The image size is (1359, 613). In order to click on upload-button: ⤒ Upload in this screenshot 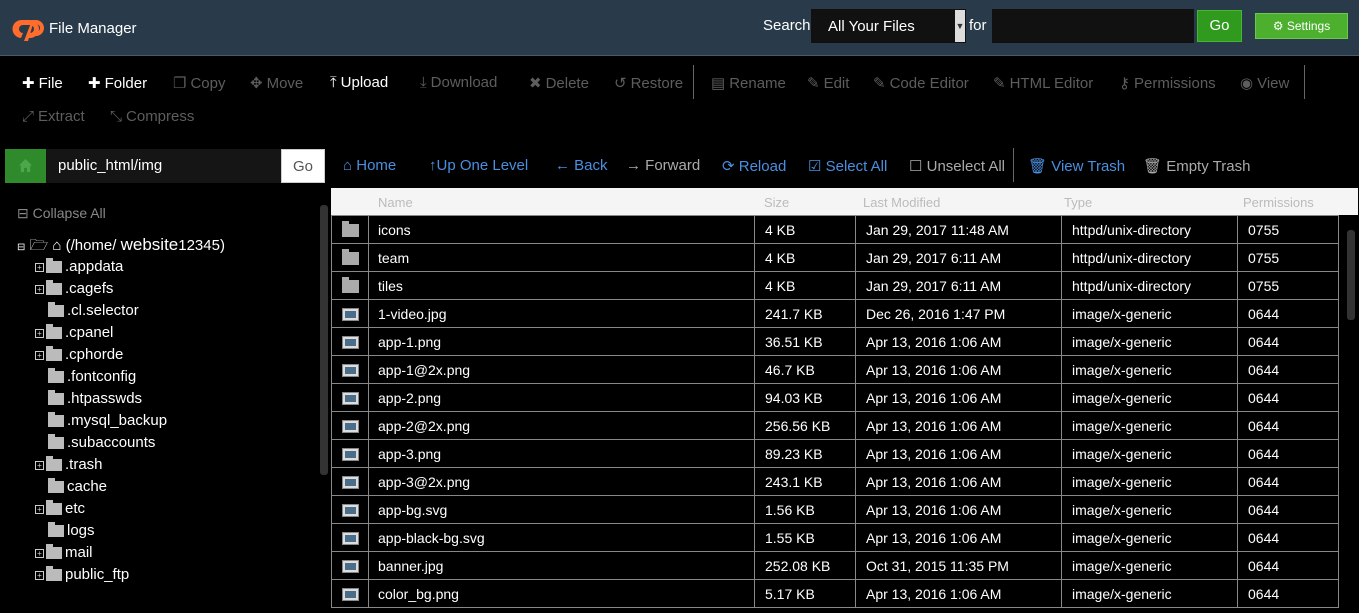, I will do `click(359, 82)`.